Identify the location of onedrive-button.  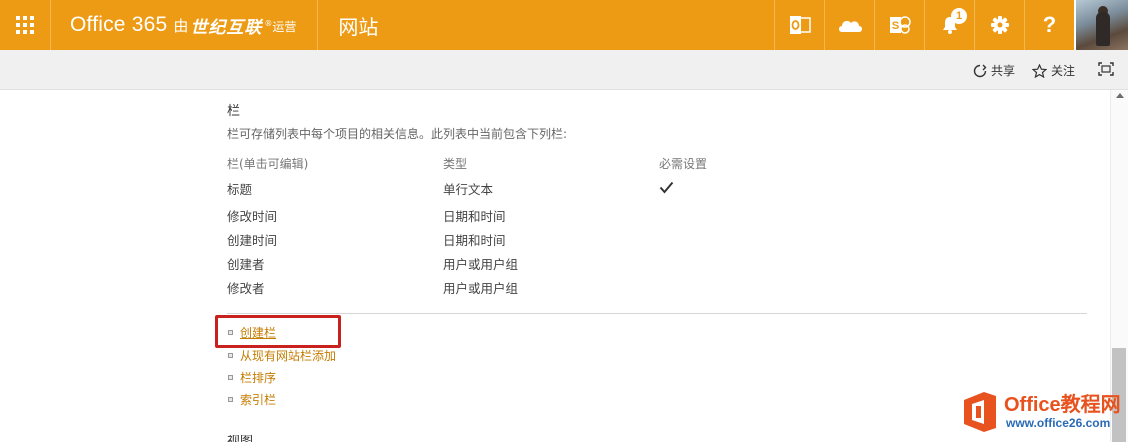
(849, 25).